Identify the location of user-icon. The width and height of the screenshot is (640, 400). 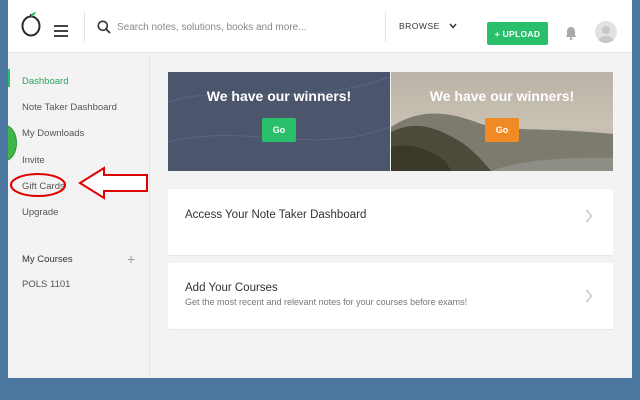
(606, 34).